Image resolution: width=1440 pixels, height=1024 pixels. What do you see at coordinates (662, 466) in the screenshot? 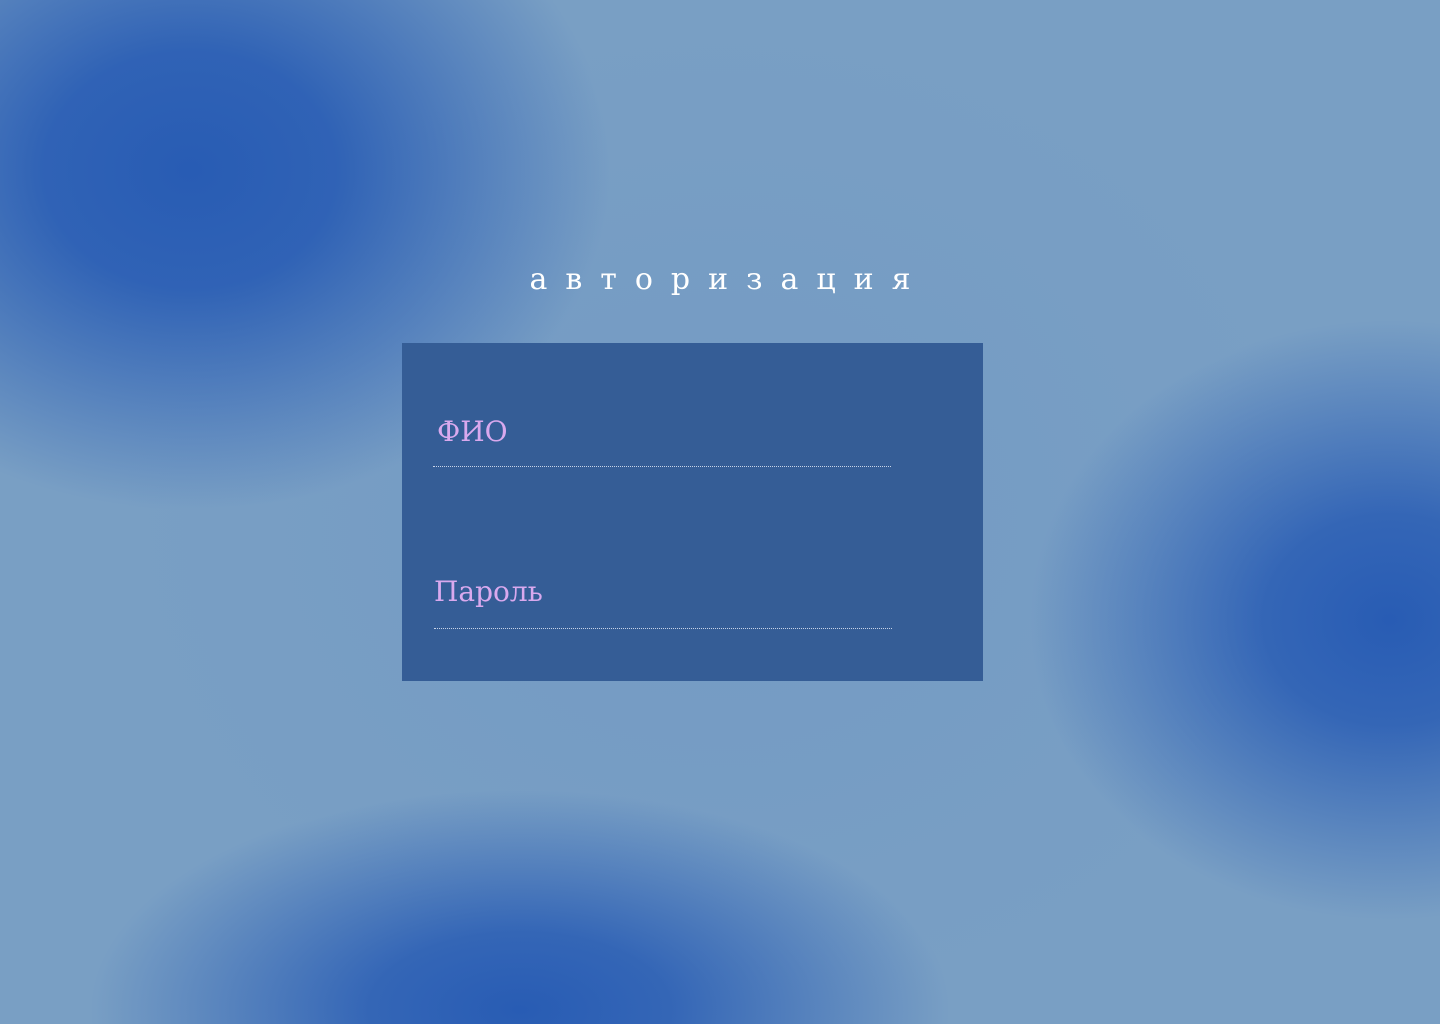
I see `fio-underline` at bounding box center [662, 466].